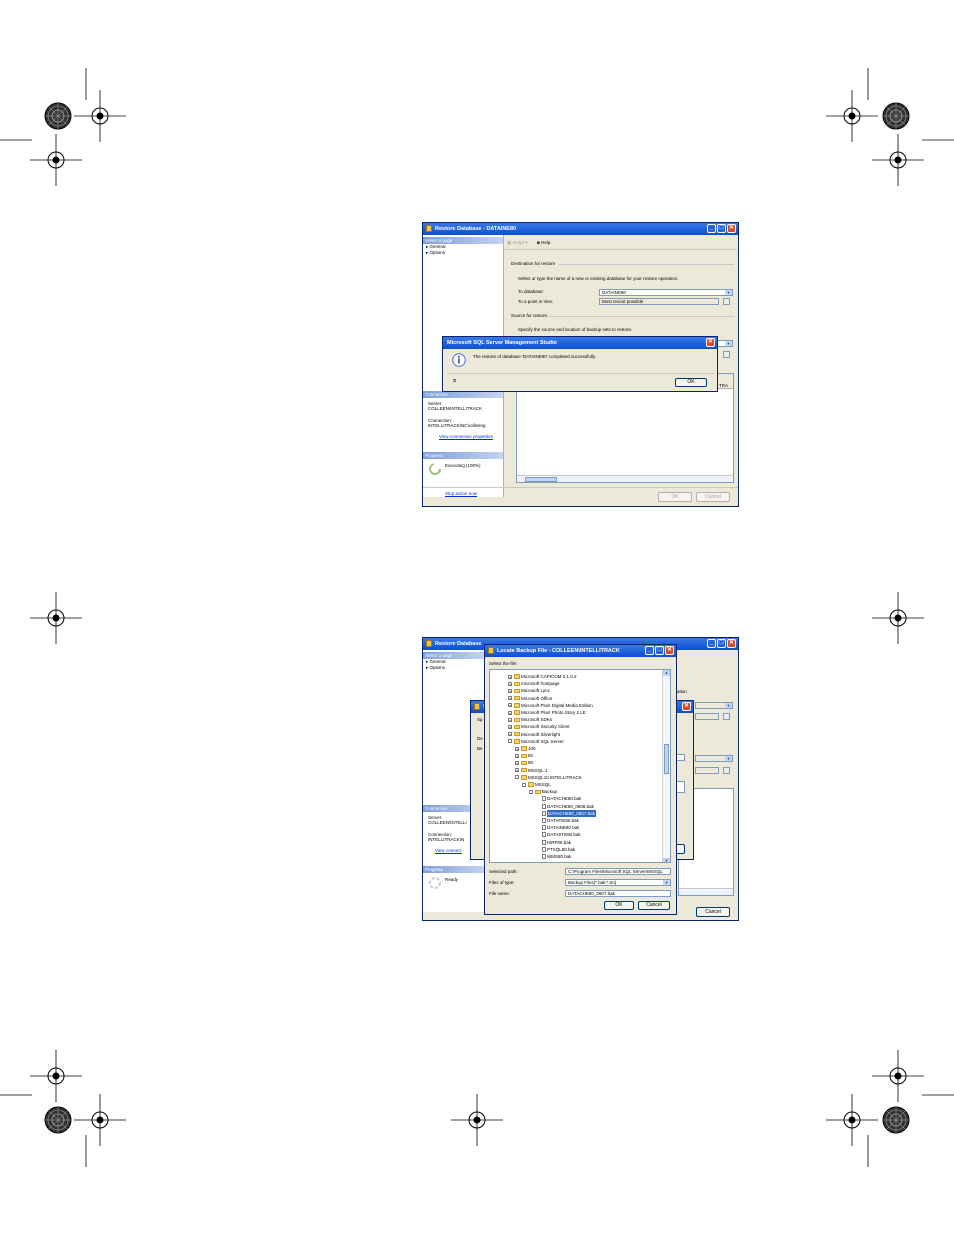 The width and height of the screenshot is (954, 1235). What do you see at coordinates (517, 243) in the screenshot?
I see `script-button: ▦ Script ▾` at bounding box center [517, 243].